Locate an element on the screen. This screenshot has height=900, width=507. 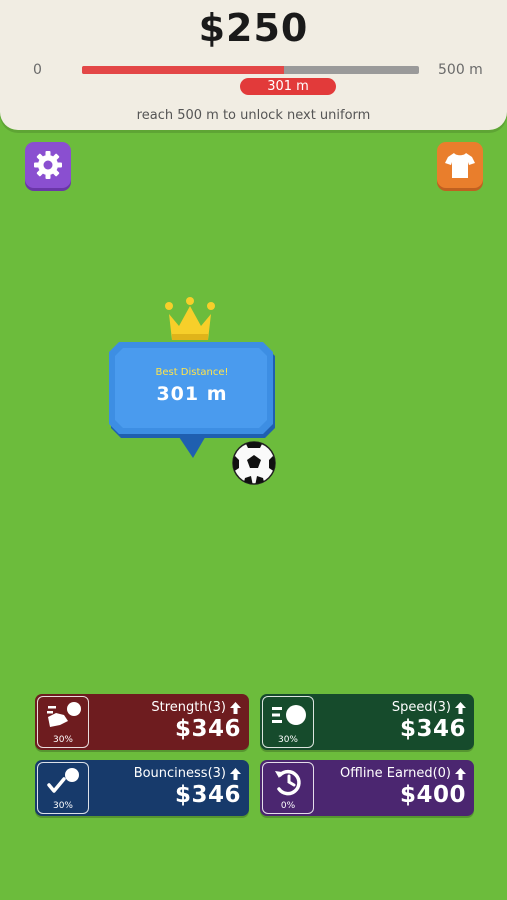
speed-ball-icon is located at coordinates (289, 715).